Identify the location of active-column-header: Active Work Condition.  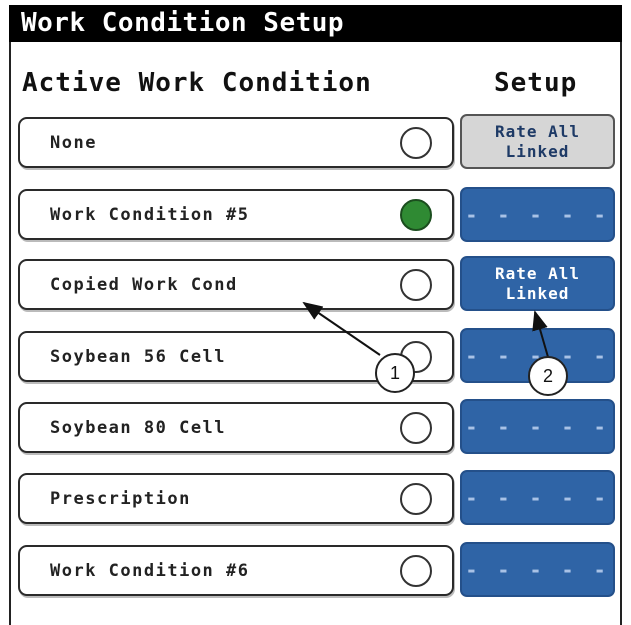
(197, 83).